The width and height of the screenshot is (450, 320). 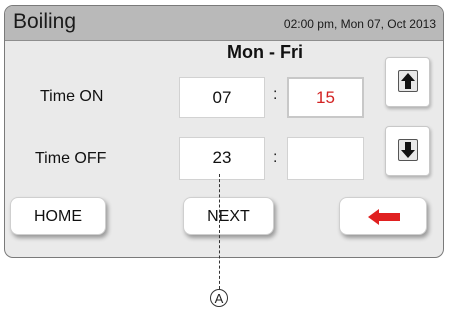 I want to click on time-off-hour-field: 23, so click(x=222, y=158).